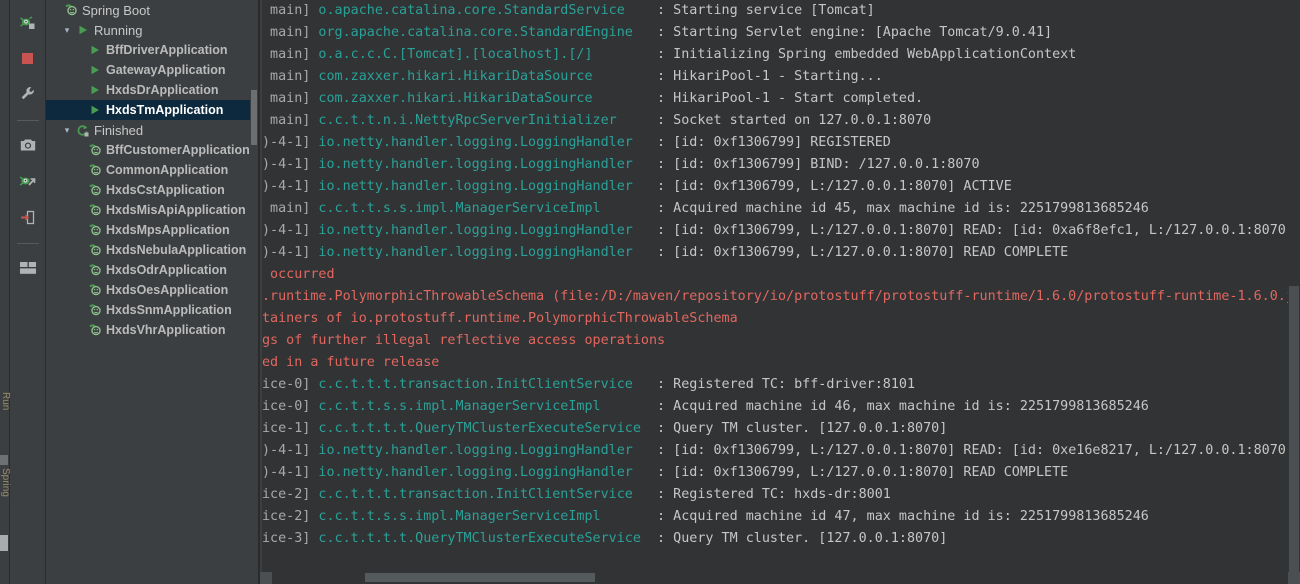 The image size is (1300, 584). I want to click on tree-item-bffcustomerapplication: BffCustomerApplication, so click(152, 150).